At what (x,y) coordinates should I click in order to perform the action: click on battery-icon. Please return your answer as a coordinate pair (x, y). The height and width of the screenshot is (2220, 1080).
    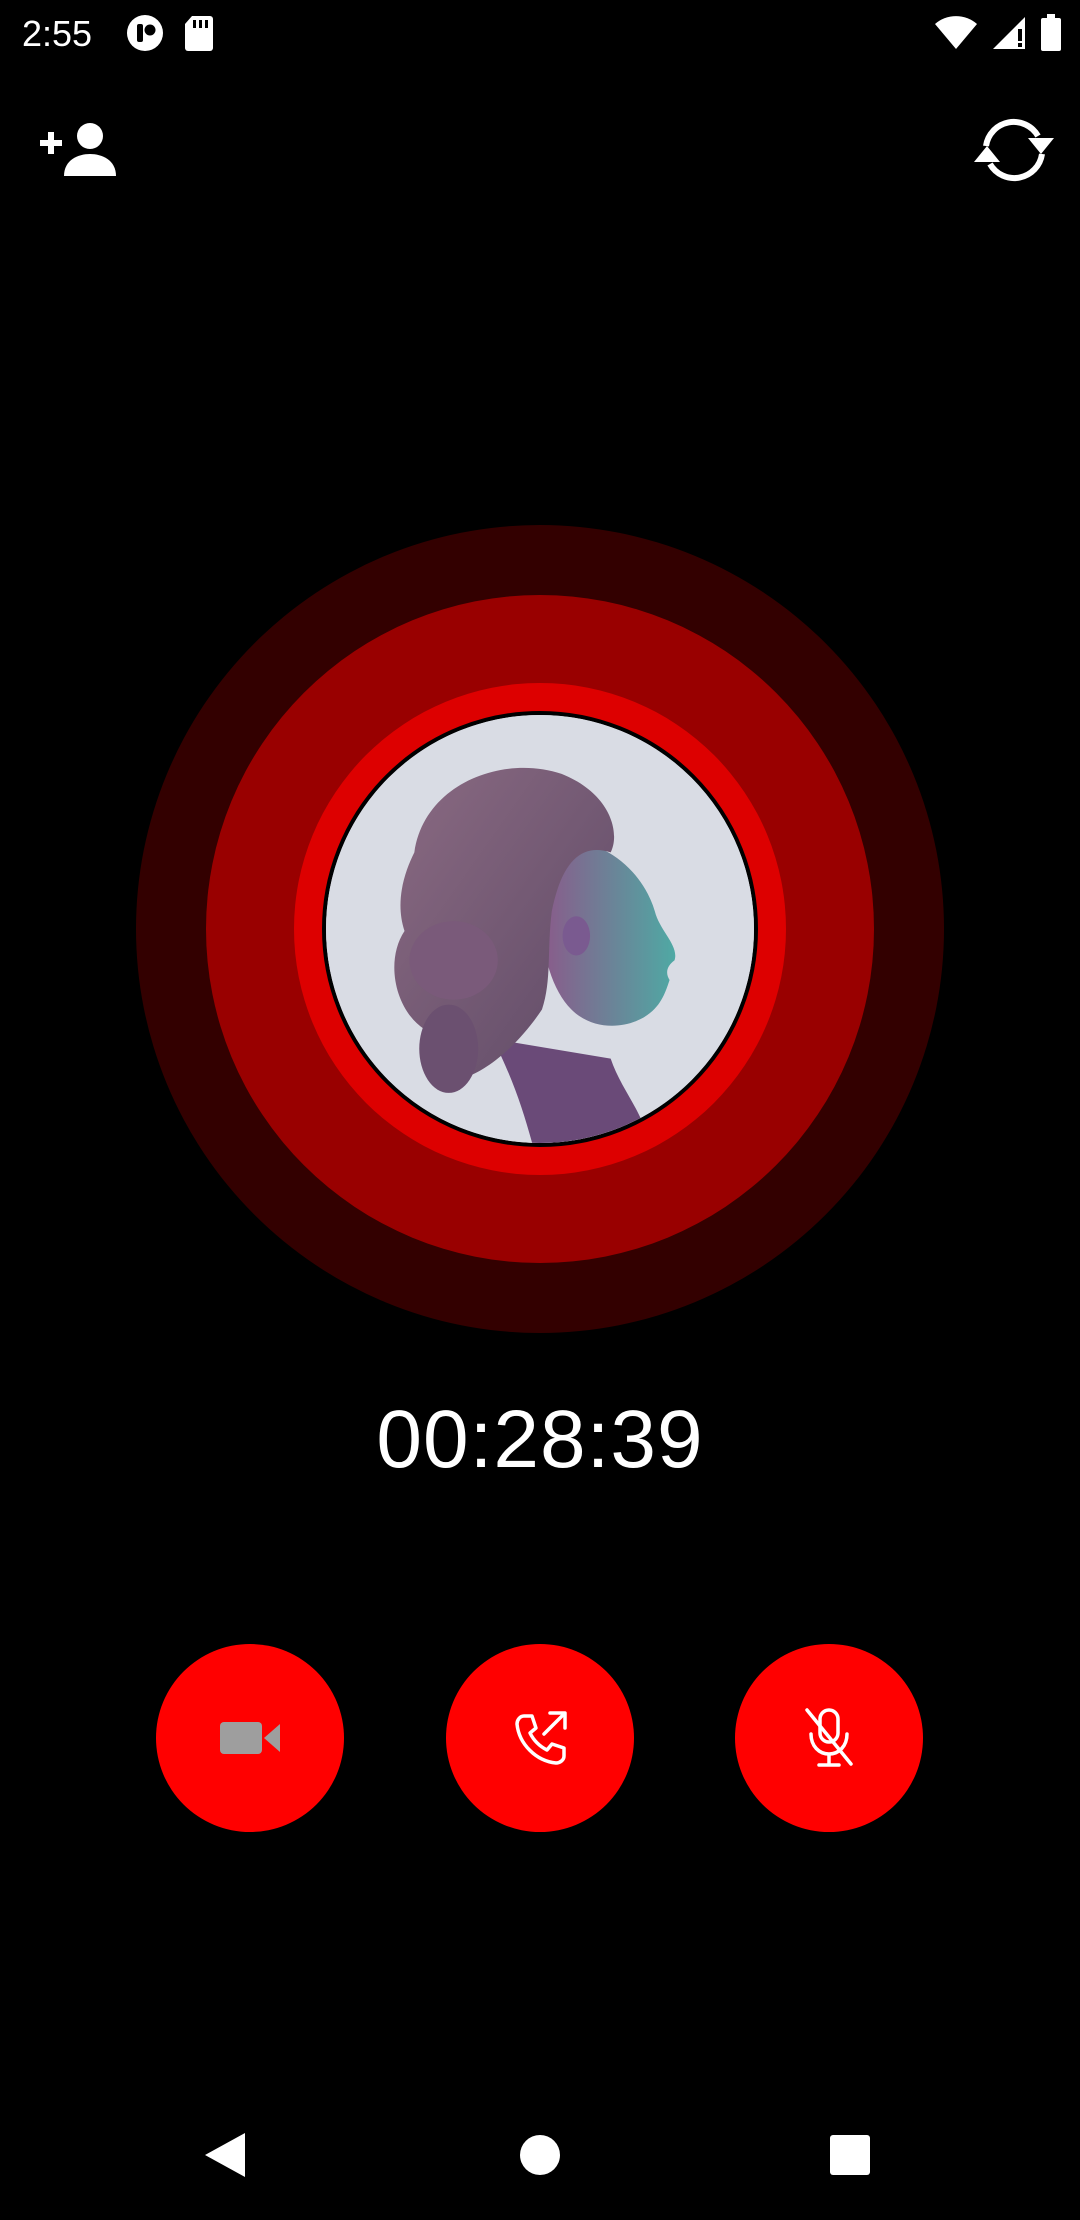
    Looking at the image, I should click on (1051, 33).